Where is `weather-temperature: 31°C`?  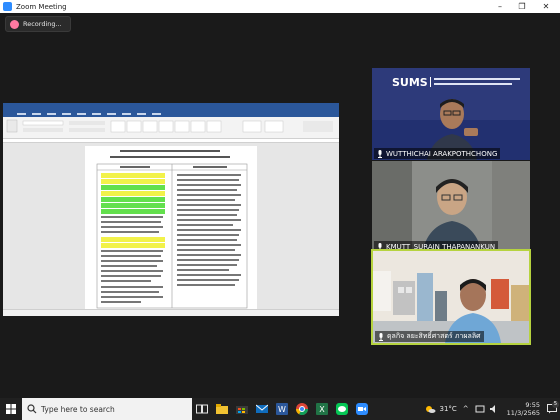
weather-temperature: 31°C is located at coordinates (448, 409).